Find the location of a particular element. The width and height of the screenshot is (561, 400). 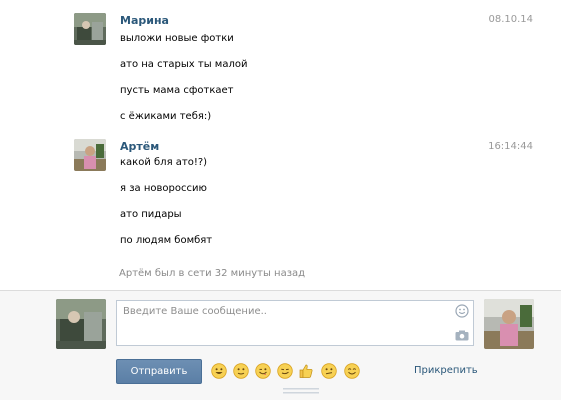

my-avatar is located at coordinates (81, 324).